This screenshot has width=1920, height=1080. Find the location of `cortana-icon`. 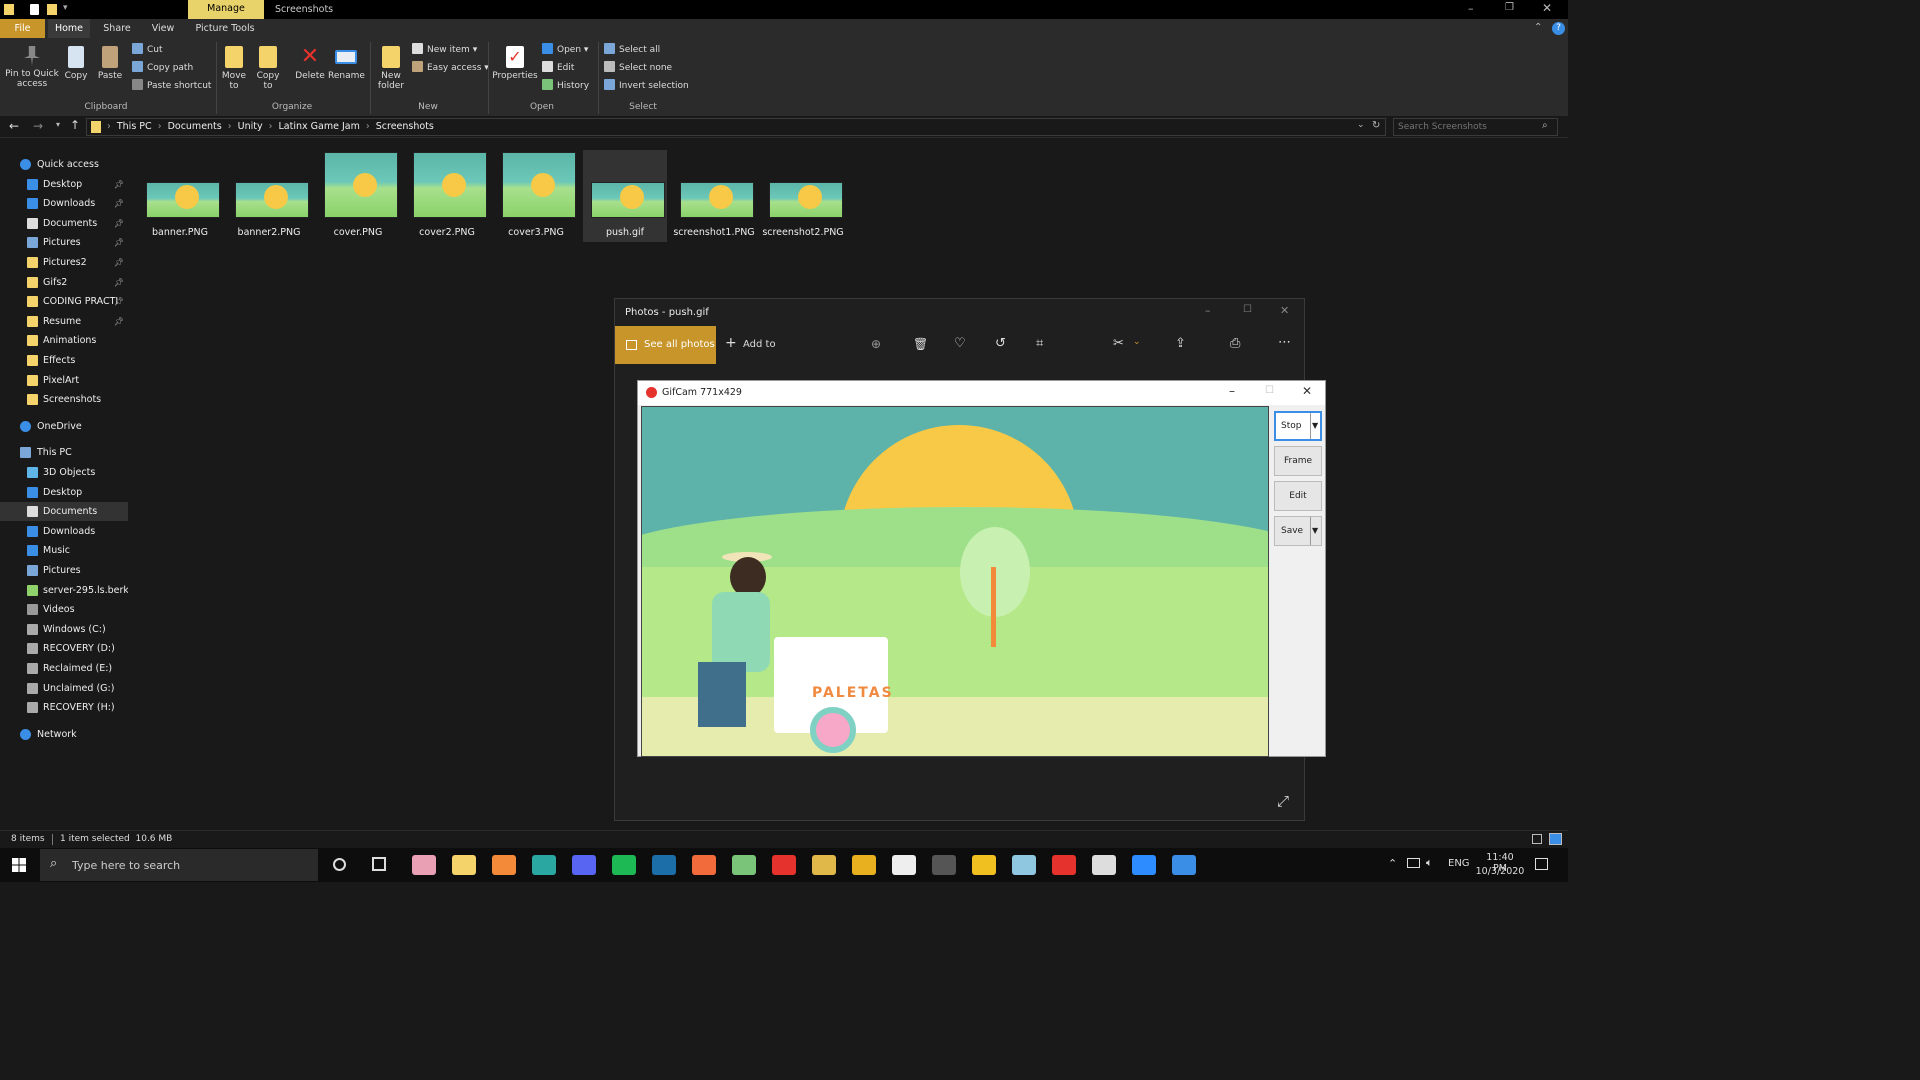

cortana-icon is located at coordinates (339, 864).